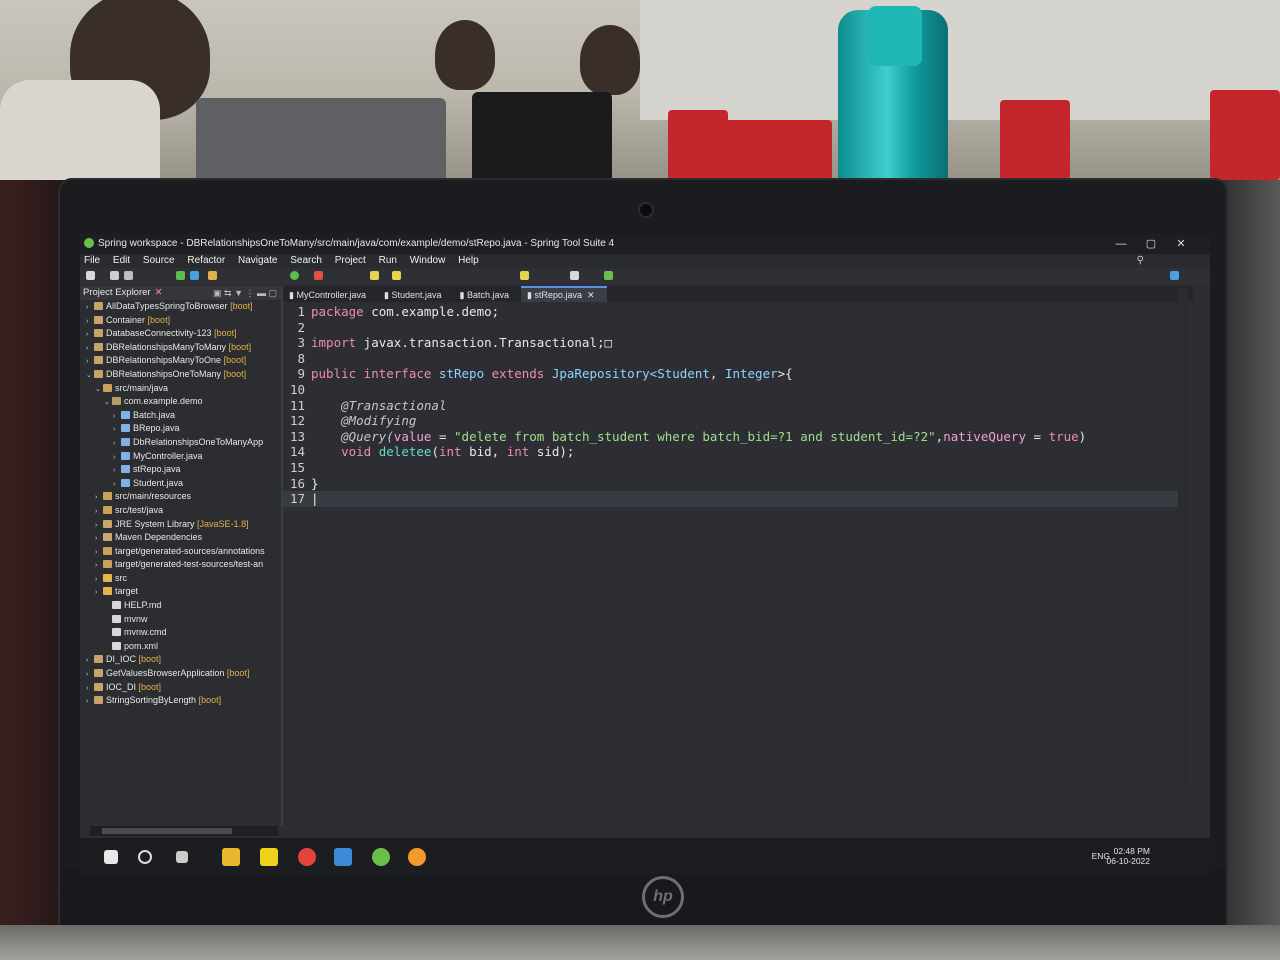 Image resolution: width=1280 pixels, height=960 pixels. Describe the element at coordinates (416, 295) in the screenshot. I see `tab-student: ▮ Student.java` at that location.